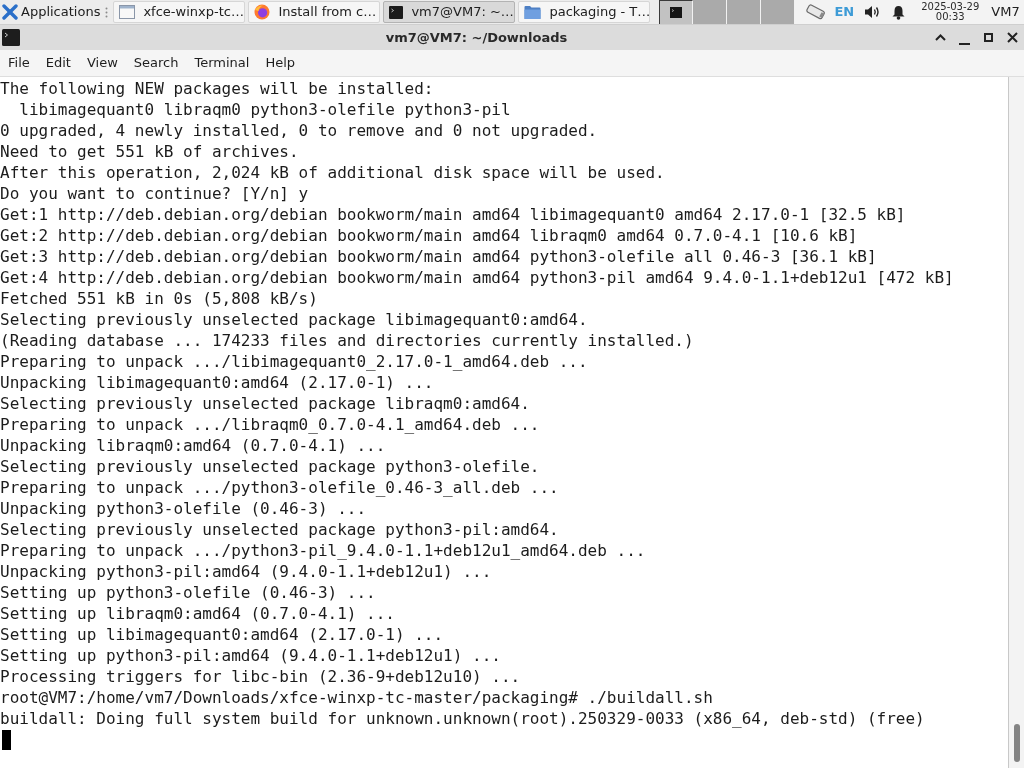  What do you see at coordinates (262, 12) in the screenshot?
I see `browser-icon` at bounding box center [262, 12].